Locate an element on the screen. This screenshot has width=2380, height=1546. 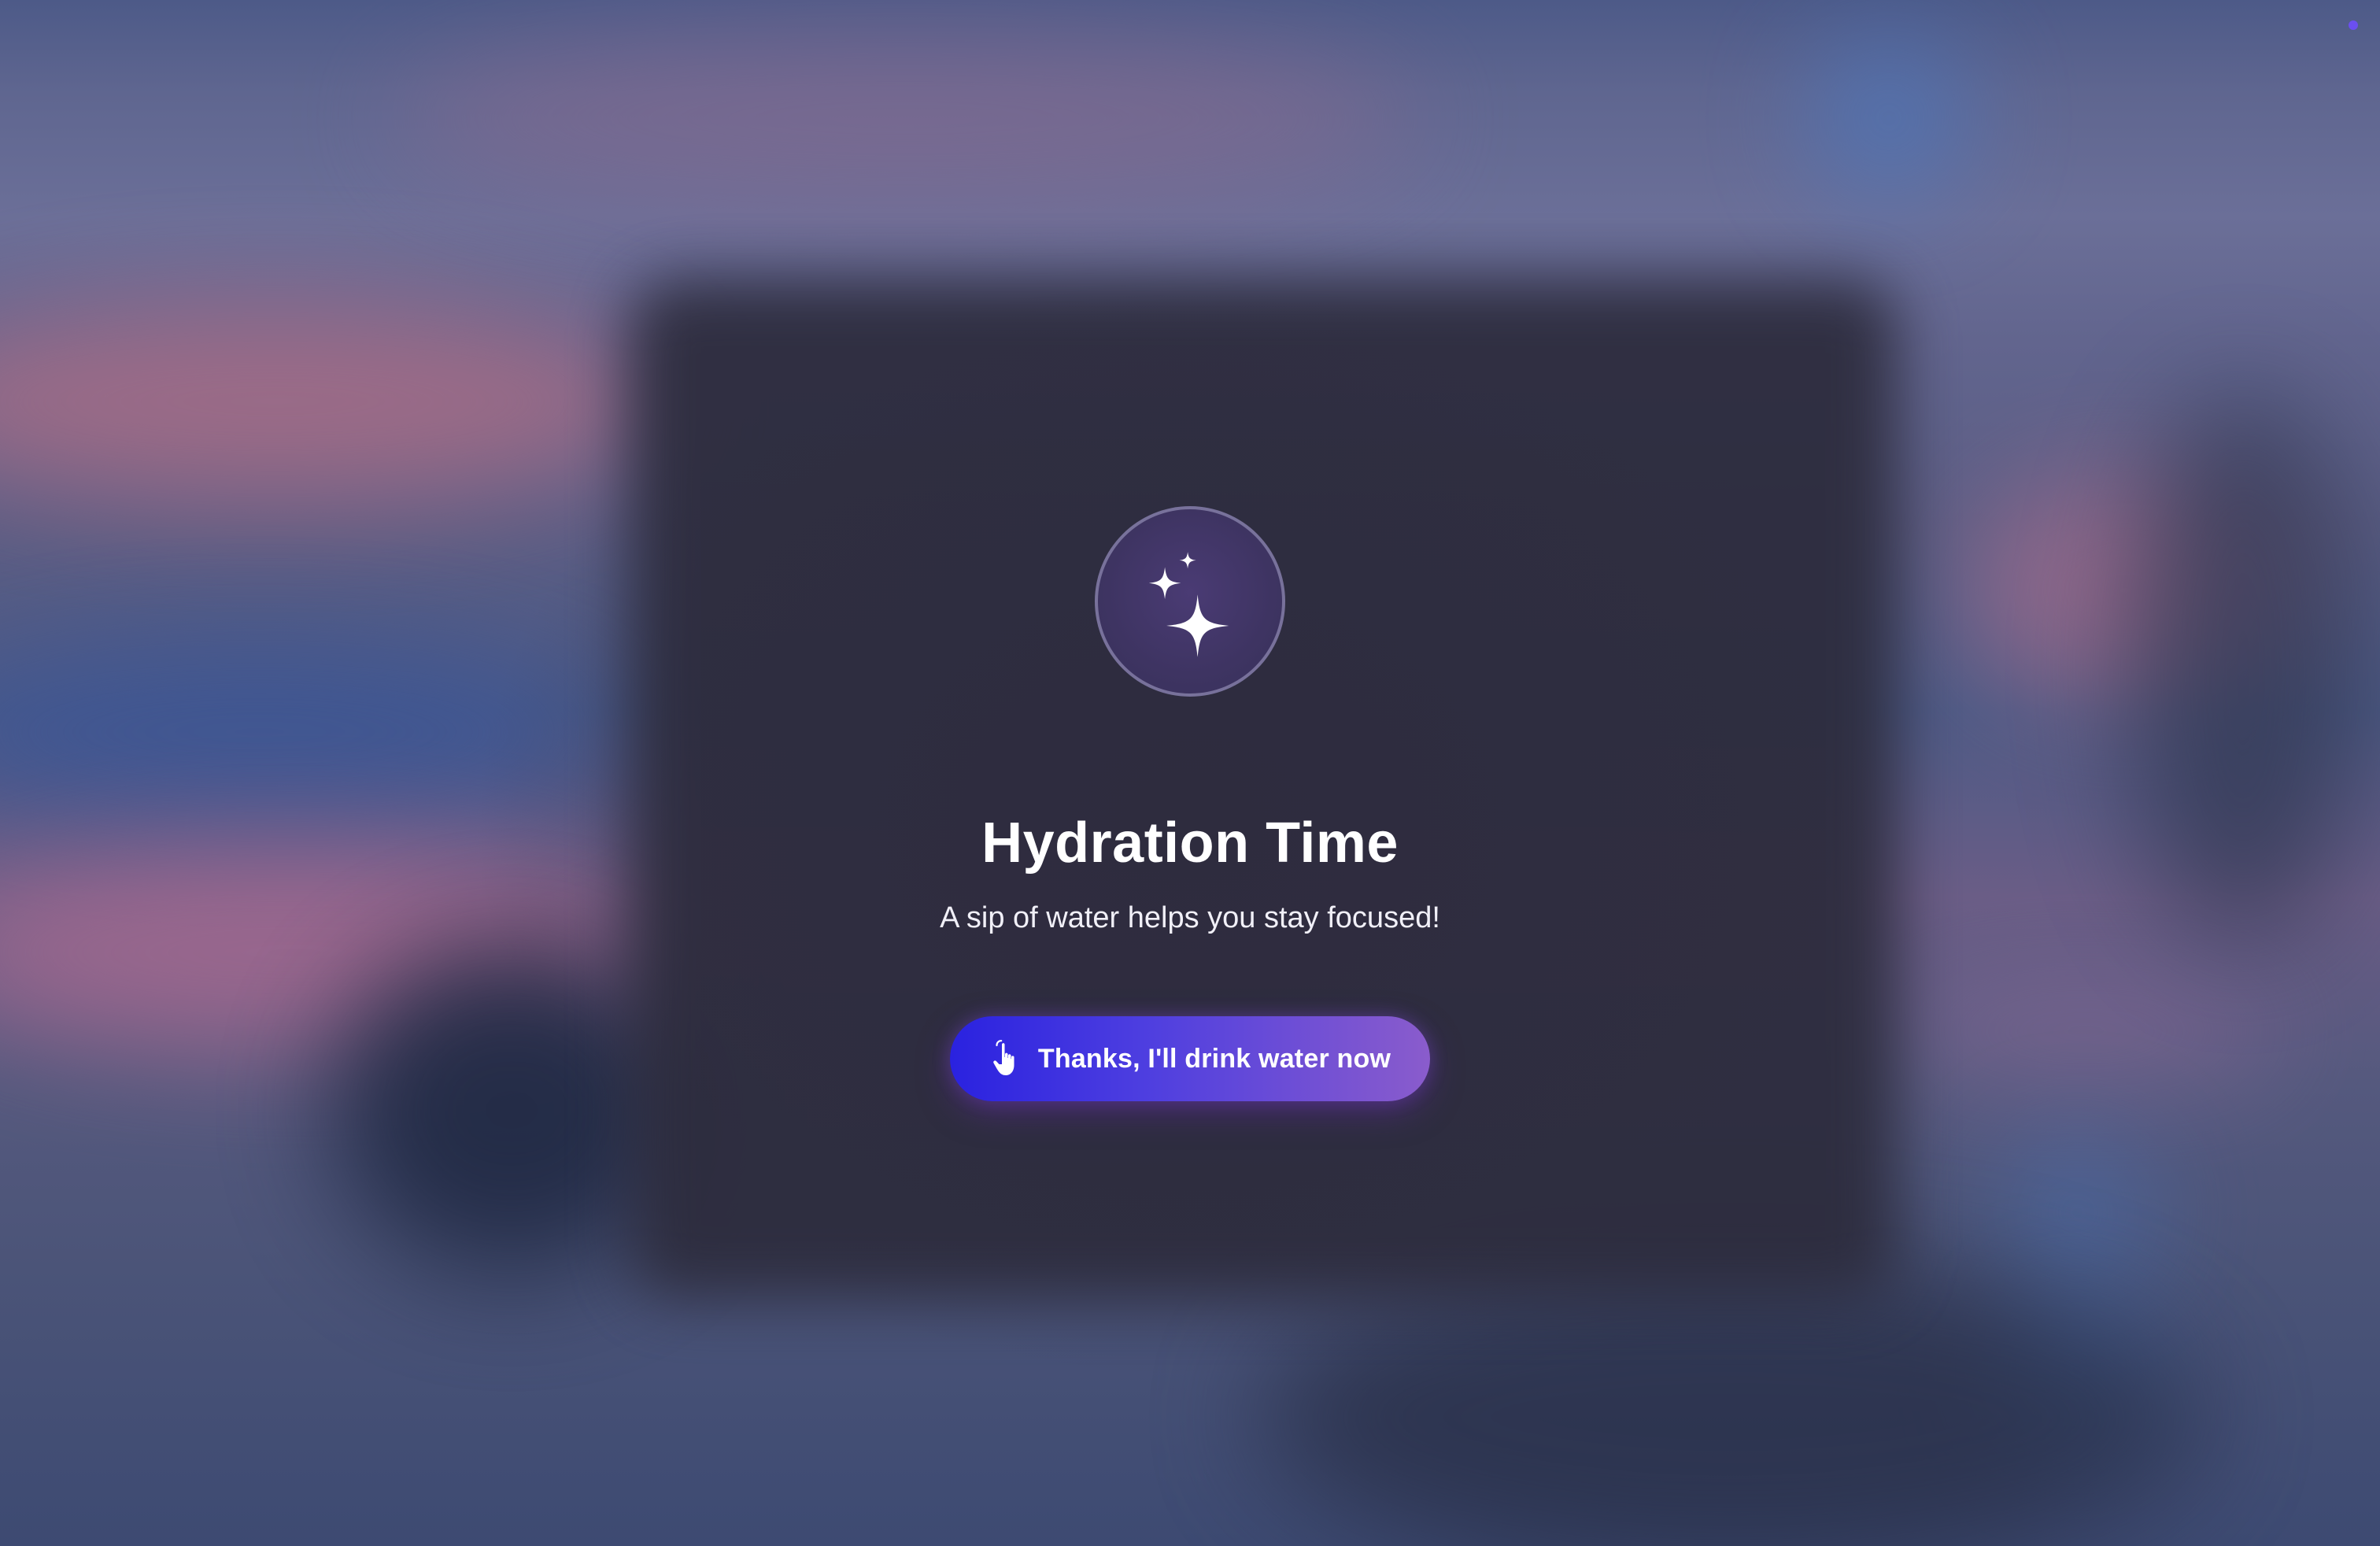
reminder-message: A sip of water helps you stay focused! is located at coordinates (1190, 917).